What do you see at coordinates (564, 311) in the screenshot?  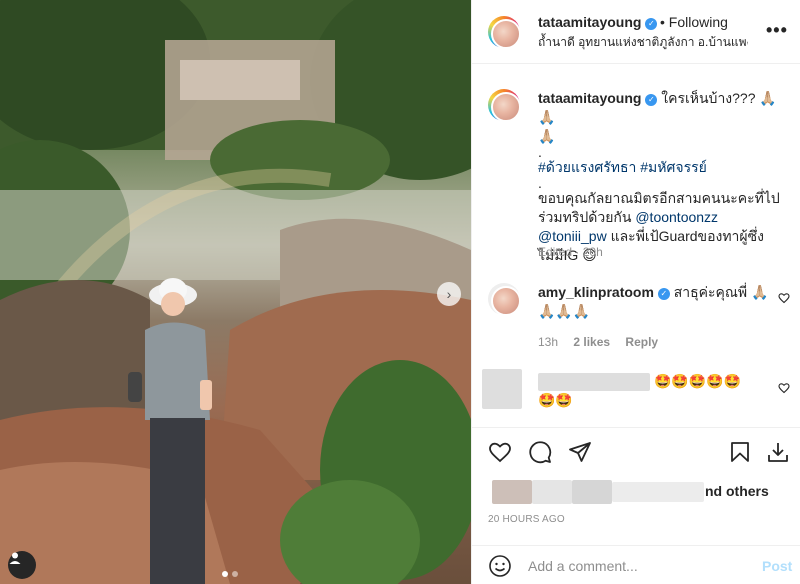 I see `comment-text-line-2: 🙏🏼🙏🏼🙏🏼` at bounding box center [564, 311].